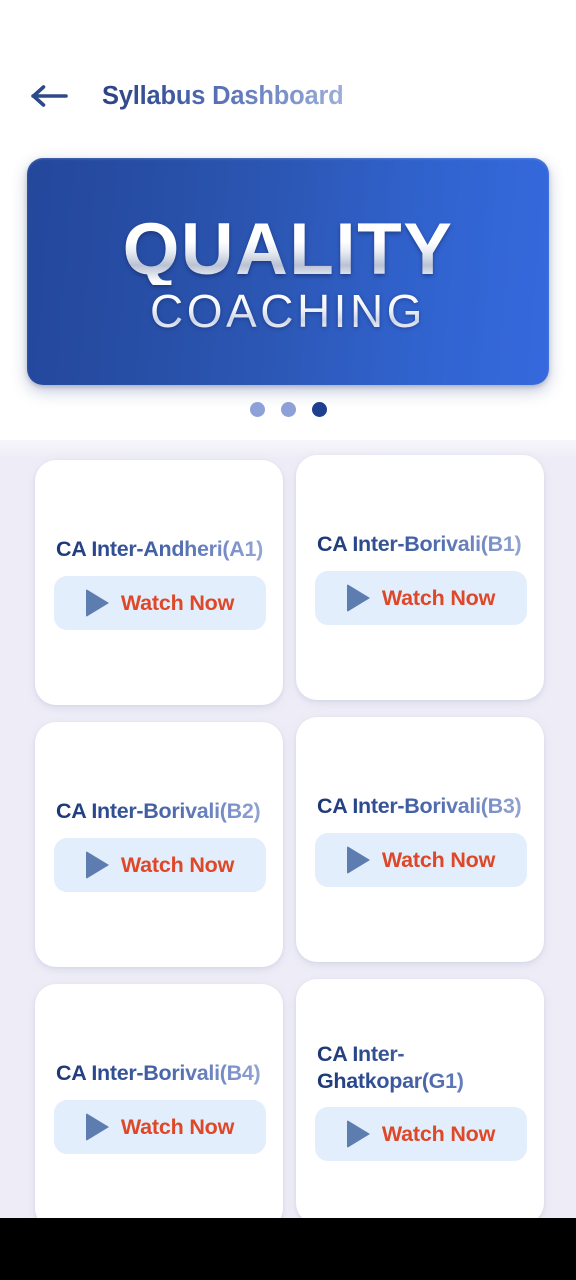 The image size is (576, 1280). What do you see at coordinates (288, 1249) in the screenshot?
I see `device-navigation-bar` at bounding box center [288, 1249].